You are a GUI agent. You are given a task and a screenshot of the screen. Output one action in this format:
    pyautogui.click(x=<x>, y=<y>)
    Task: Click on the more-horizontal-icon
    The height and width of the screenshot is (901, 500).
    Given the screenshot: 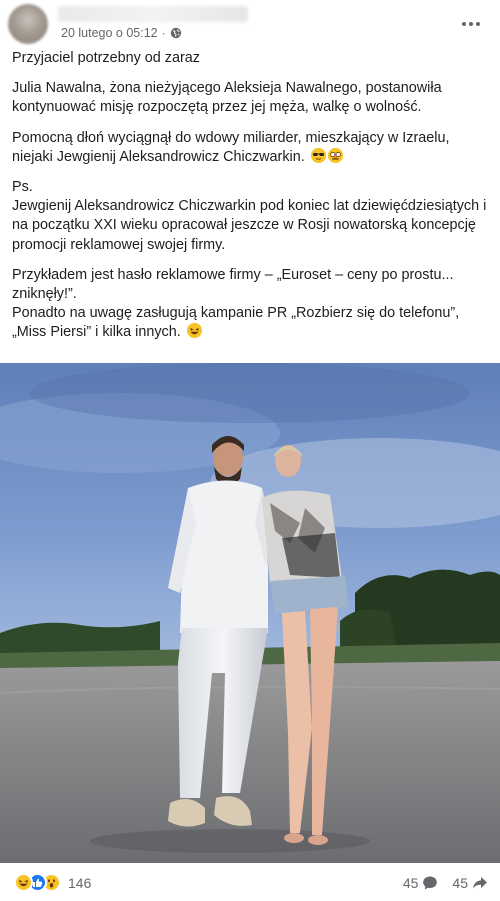 What is the action you would take?
    pyautogui.click(x=471, y=24)
    